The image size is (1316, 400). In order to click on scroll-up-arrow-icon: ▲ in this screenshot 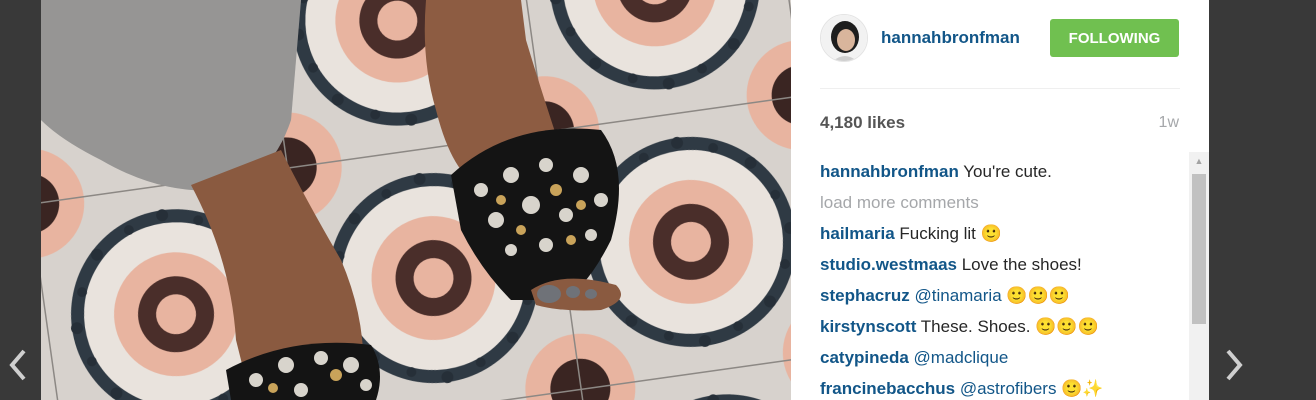, I will do `click(1199, 161)`.